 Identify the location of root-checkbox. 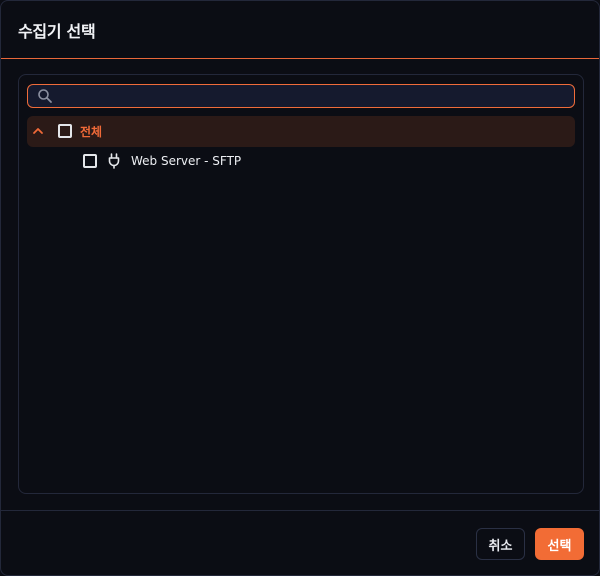
(65, 131).